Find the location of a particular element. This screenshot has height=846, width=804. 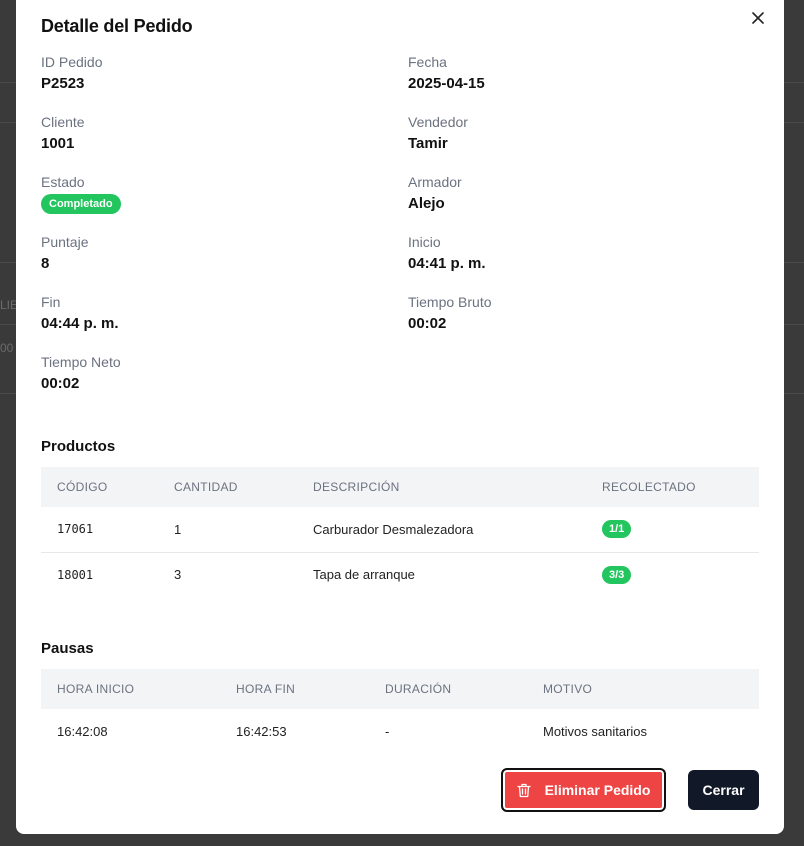

delete-button-label: Eliminar Pedido is located at coordinates (597, 790).